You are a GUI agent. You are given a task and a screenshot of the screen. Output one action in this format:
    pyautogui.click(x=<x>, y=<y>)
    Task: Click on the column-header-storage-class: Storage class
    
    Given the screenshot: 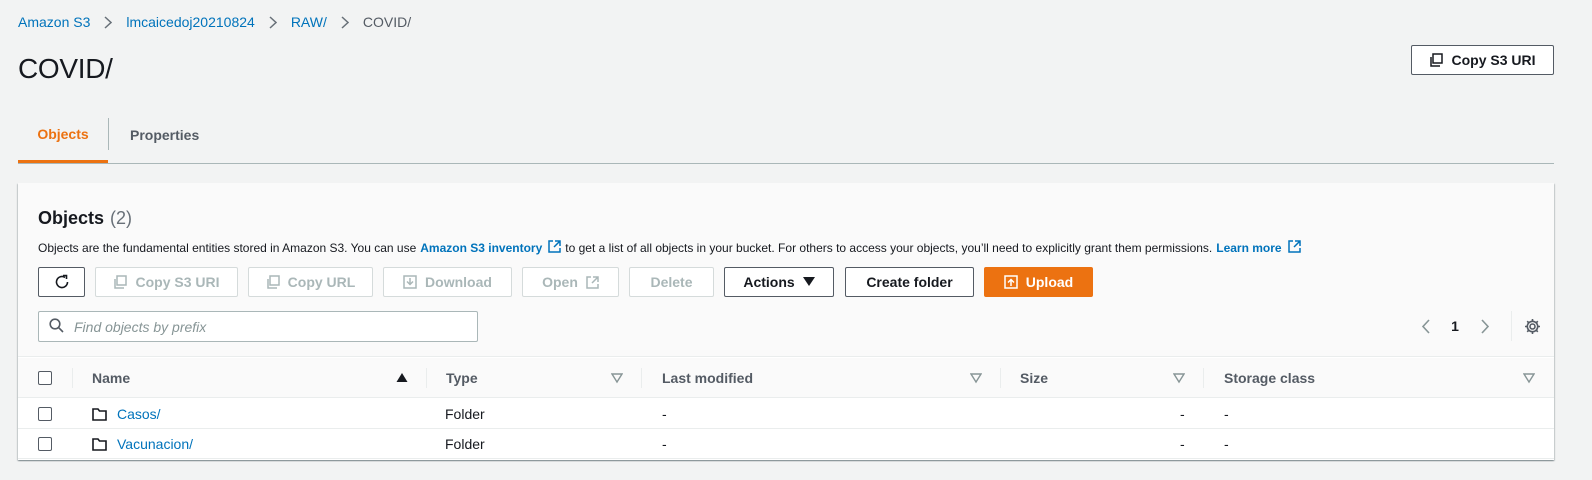 What is the action you would take?
    pyautogui.click(x=1269, y=378)
    